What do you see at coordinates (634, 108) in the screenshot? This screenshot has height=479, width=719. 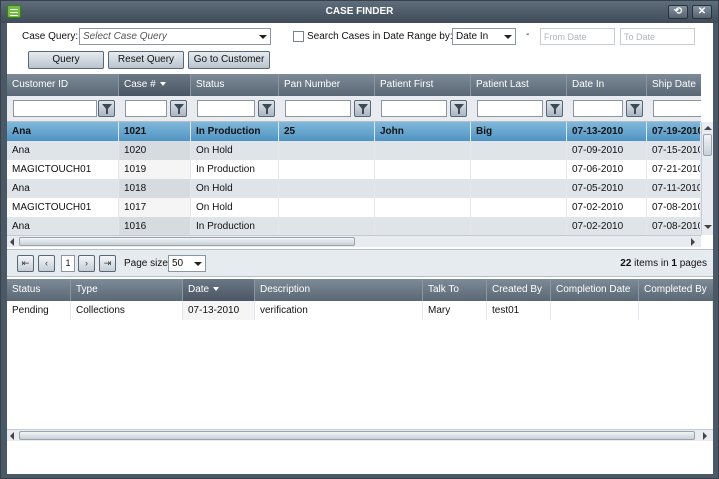 I see `filter-button-date-in` at bounding box center [634, 108].